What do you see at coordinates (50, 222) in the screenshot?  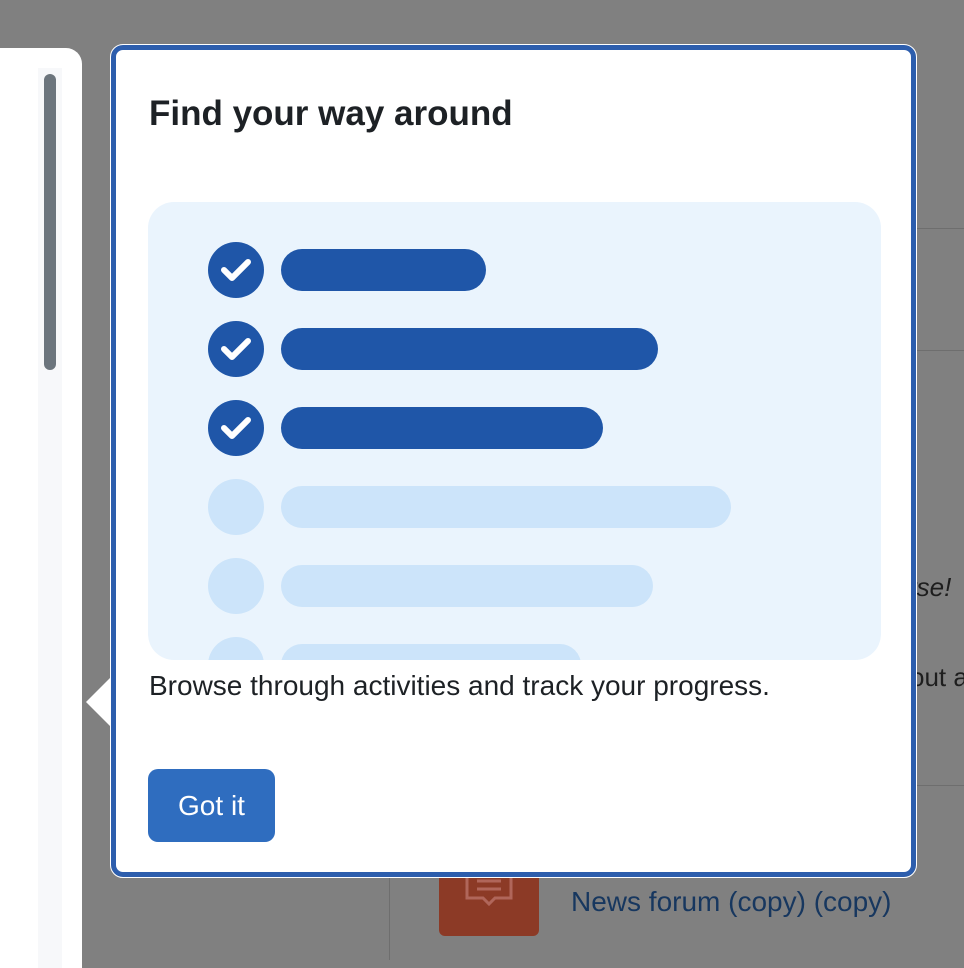 I see `drawer-scrollbar` at bounding box center [50, 222].